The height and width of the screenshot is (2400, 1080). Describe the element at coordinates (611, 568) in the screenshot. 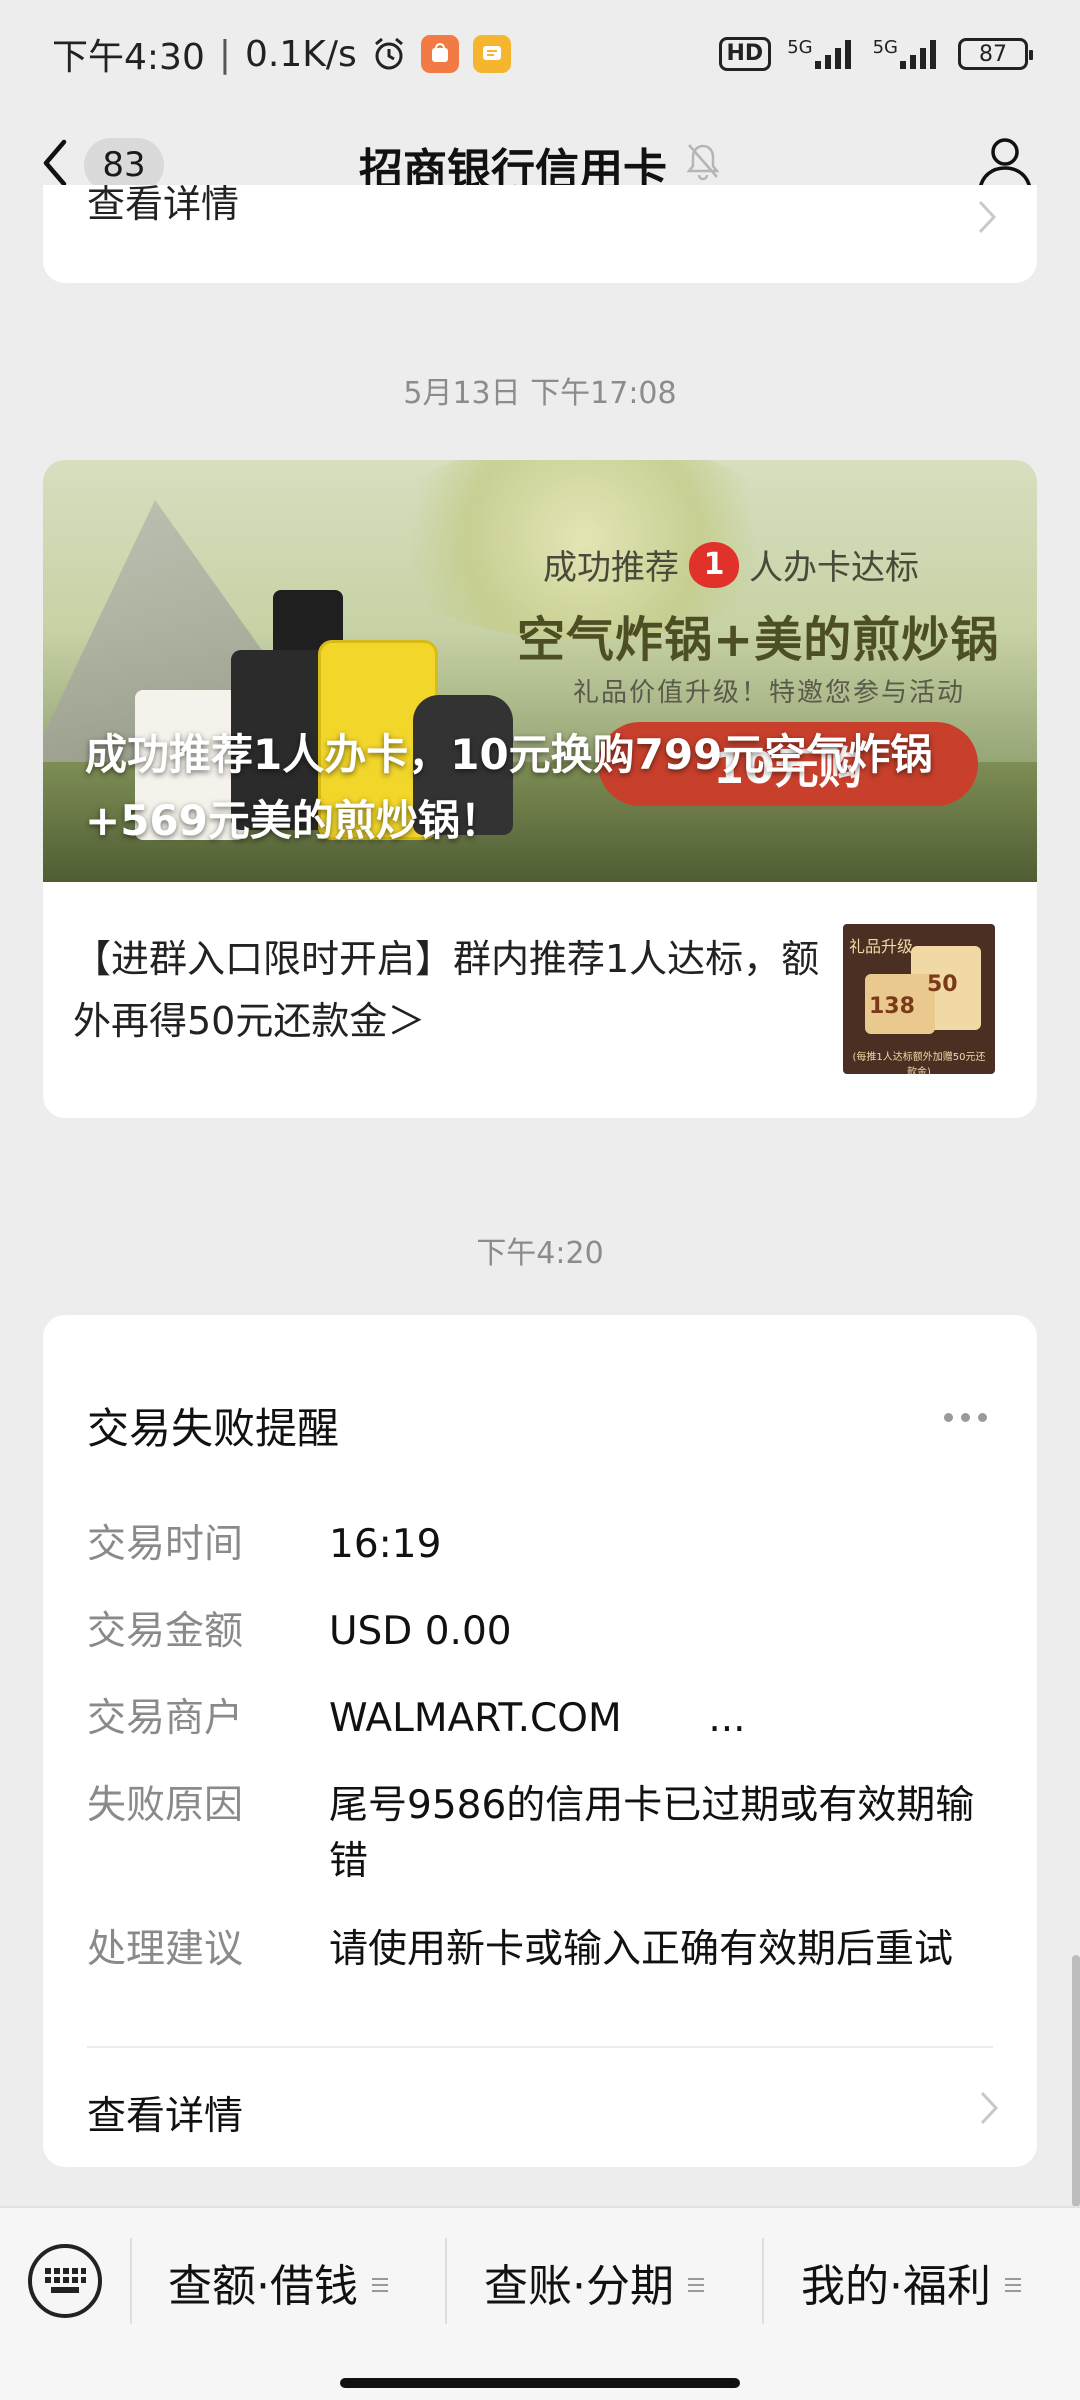

I see `banner-headline-prefix: 成功推荐` at that location.